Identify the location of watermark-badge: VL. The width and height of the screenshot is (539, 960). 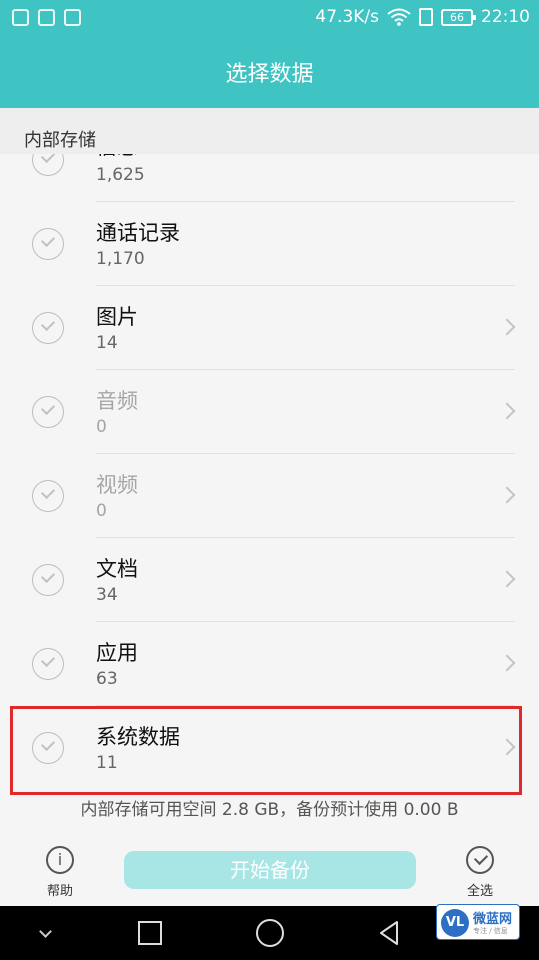
(455, 923).